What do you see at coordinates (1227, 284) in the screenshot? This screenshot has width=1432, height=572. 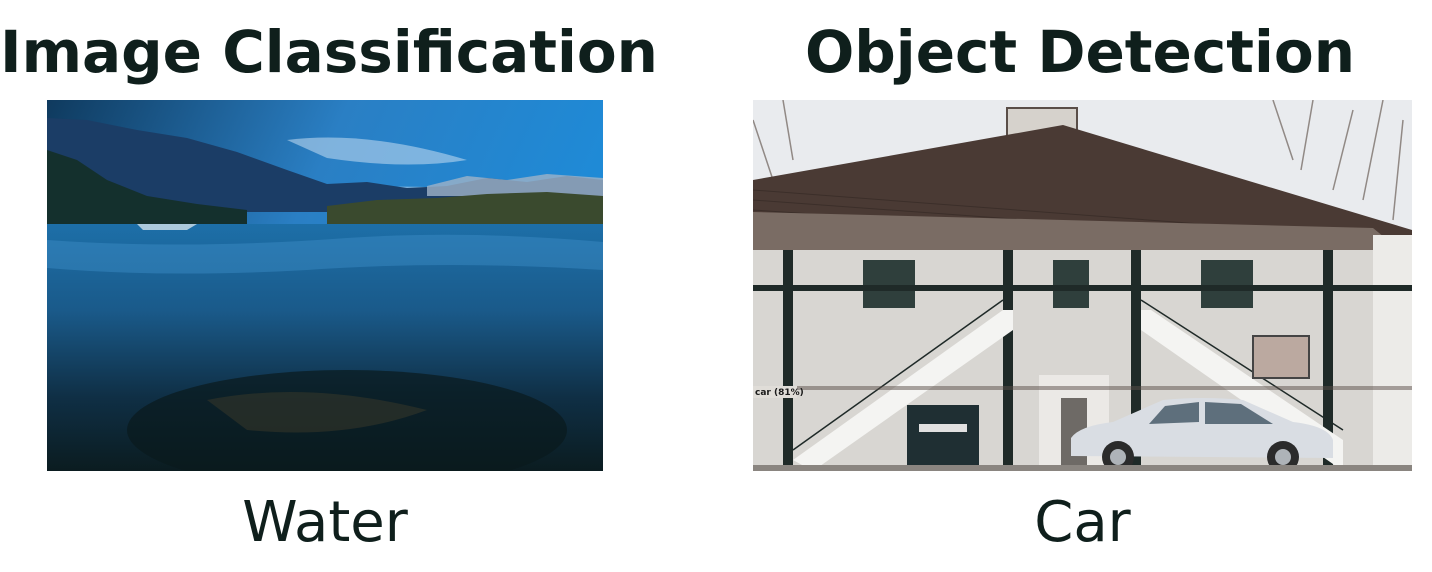 I see `window-right` at bounding box center [1227, 284].